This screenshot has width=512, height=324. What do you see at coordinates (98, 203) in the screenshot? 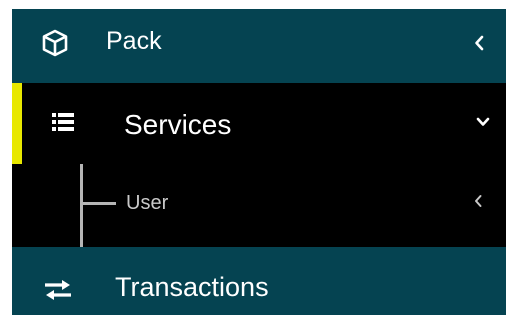
I see `tree-line-horizontal` at bounding box center [98, 203].